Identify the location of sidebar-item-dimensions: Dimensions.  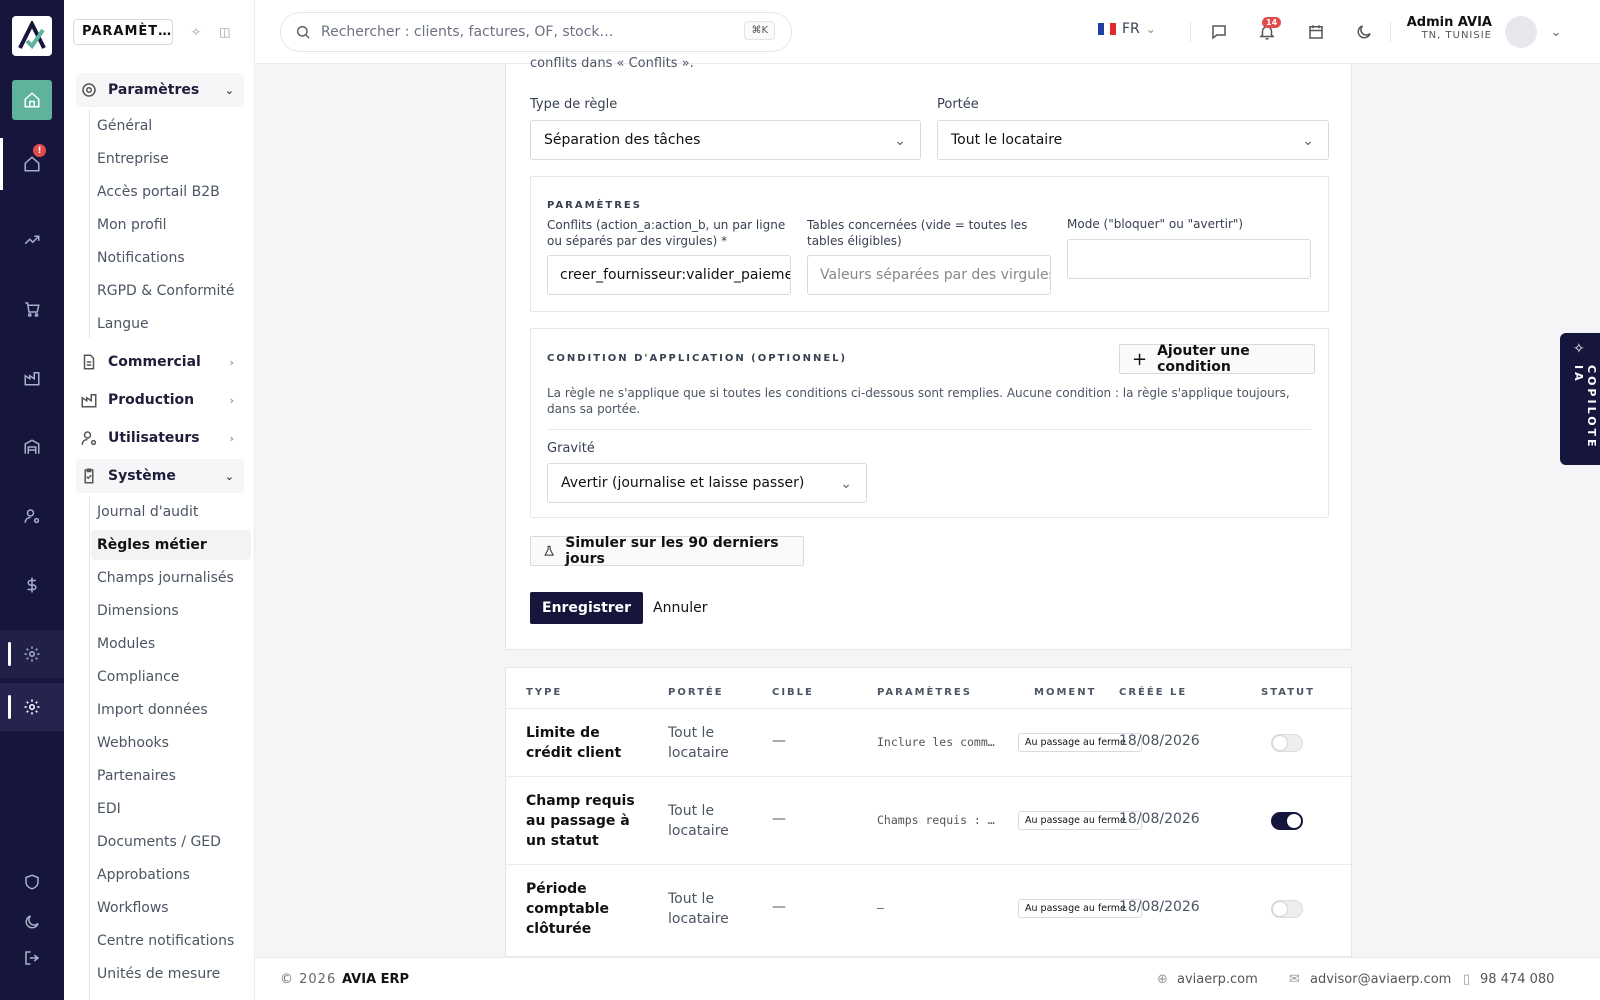
(138, 611).